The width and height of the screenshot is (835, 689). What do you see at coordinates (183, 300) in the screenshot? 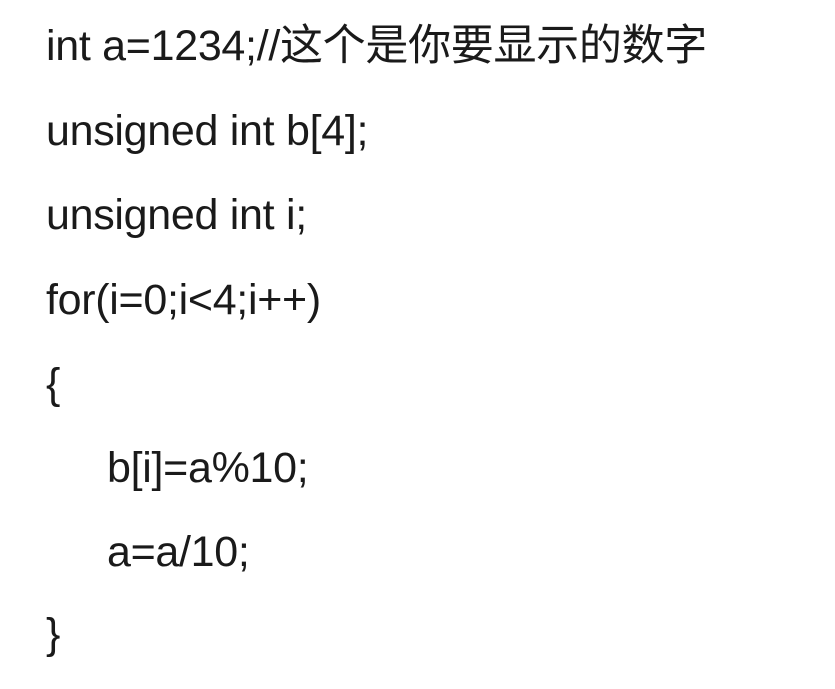
I see `code-line-for-loop: for(i=0;i<4;i++)` at bounding box center [183, 300].